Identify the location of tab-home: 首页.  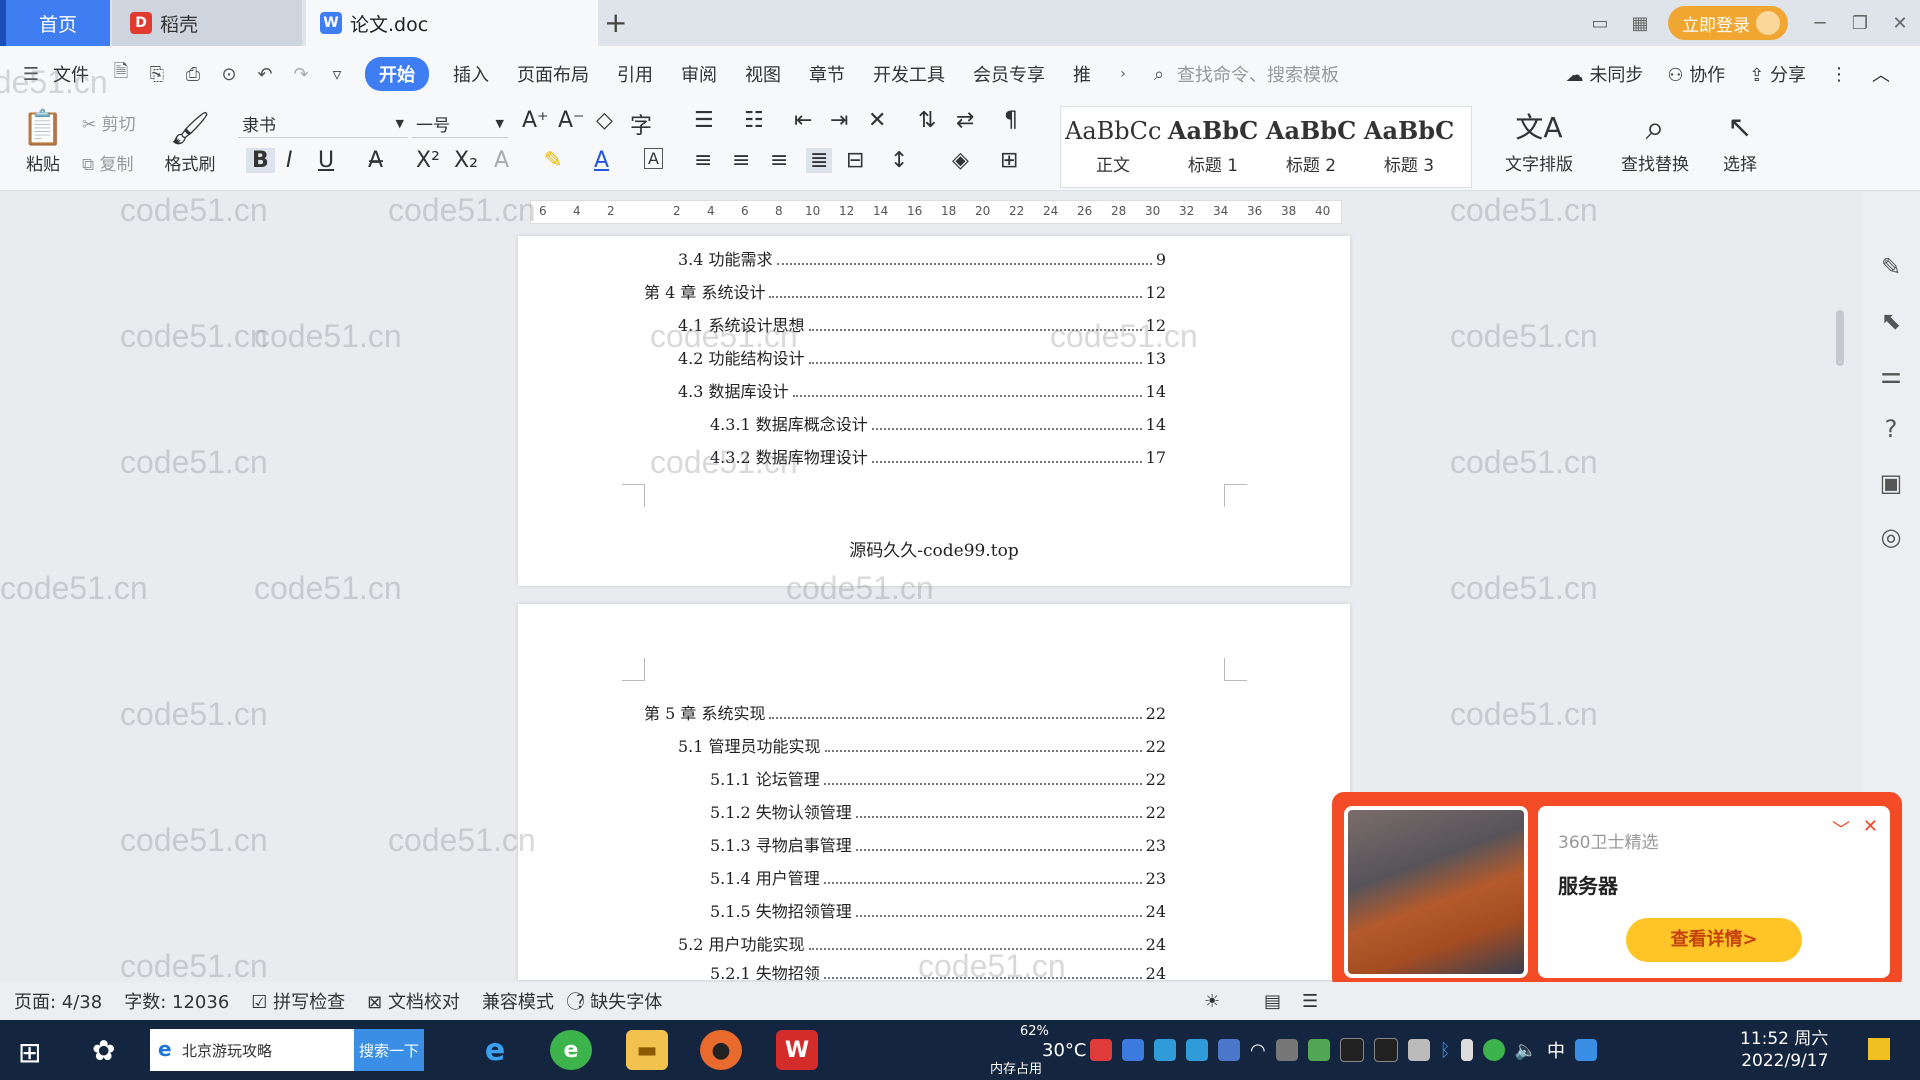
(55, 23).